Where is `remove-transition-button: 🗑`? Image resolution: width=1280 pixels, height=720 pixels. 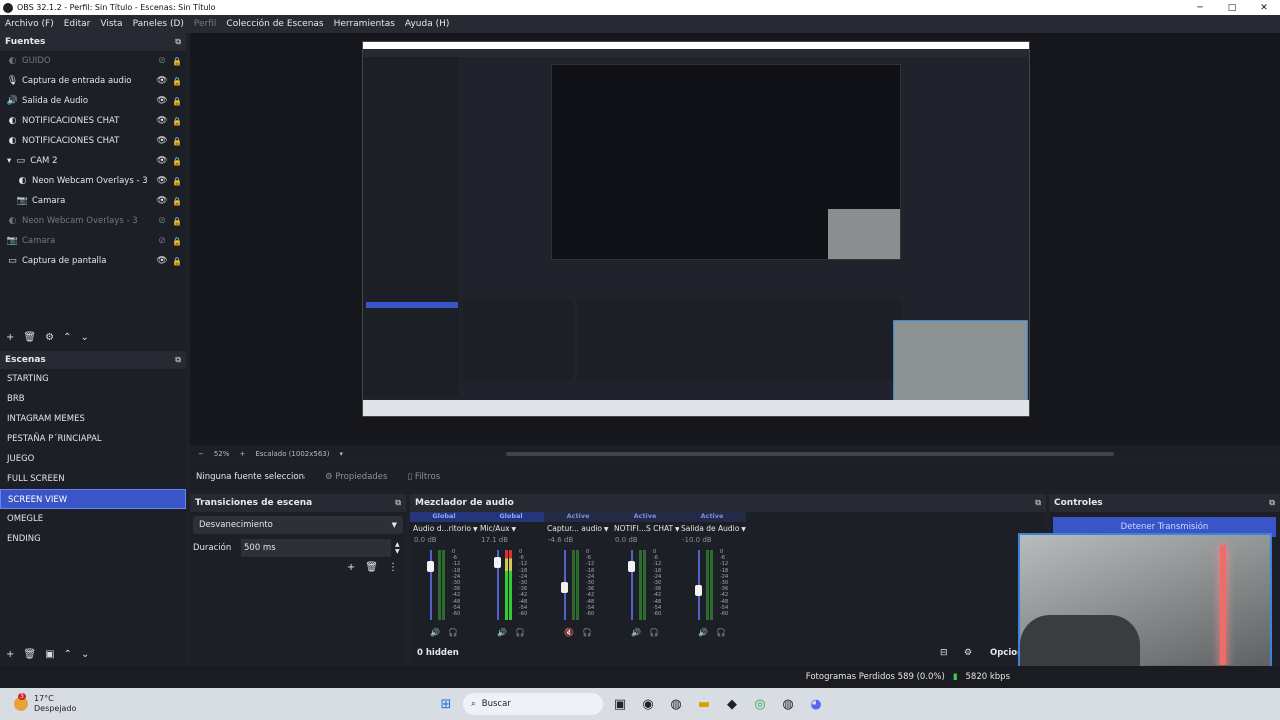 remove-transition-button: 🗑 is located at coordinates (371, 567).